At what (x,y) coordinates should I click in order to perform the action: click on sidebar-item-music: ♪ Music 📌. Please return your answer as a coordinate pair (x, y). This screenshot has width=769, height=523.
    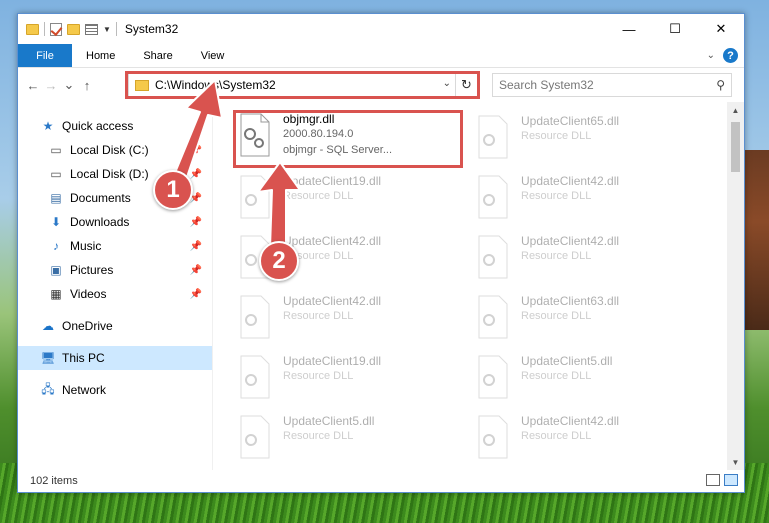
    Looking at the image, I should click on (115, 246).